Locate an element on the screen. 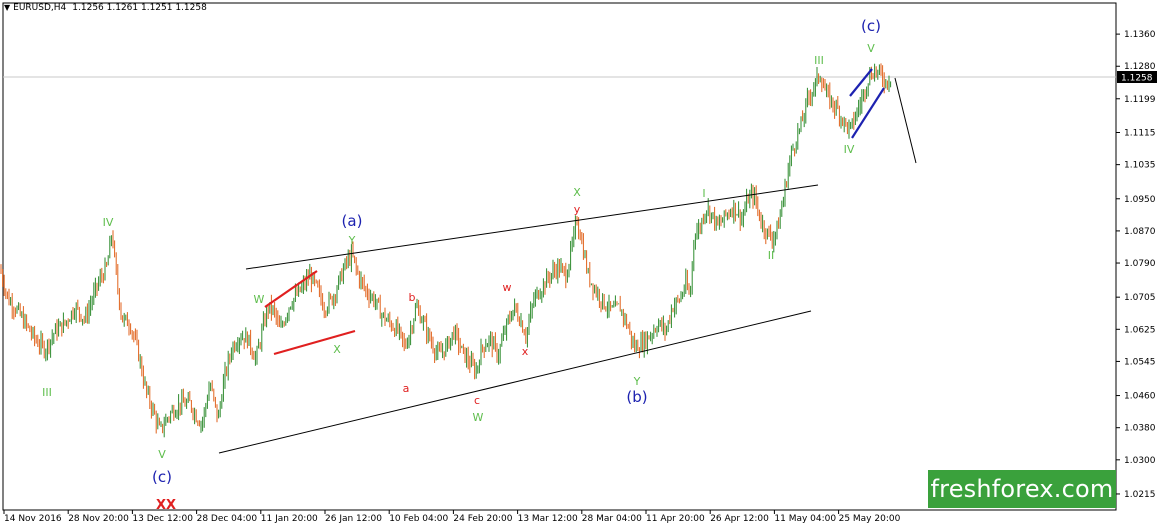 The height and width of the screenshot is (527, 1157). x-tick-label: 26 Jan 12:00 is located at coordinates (353, 519).